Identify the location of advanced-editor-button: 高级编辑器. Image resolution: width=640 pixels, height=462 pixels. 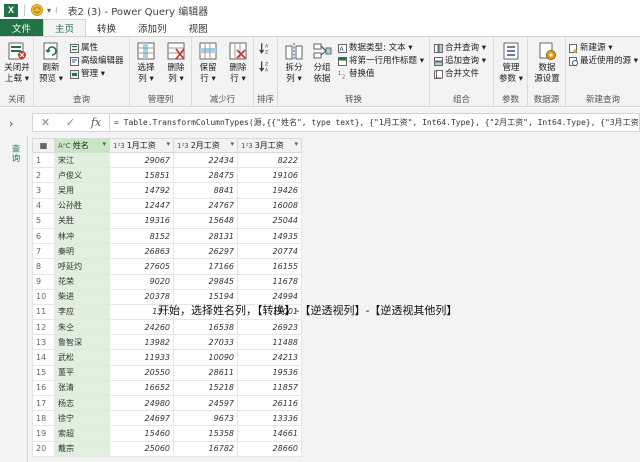
(97, 61).